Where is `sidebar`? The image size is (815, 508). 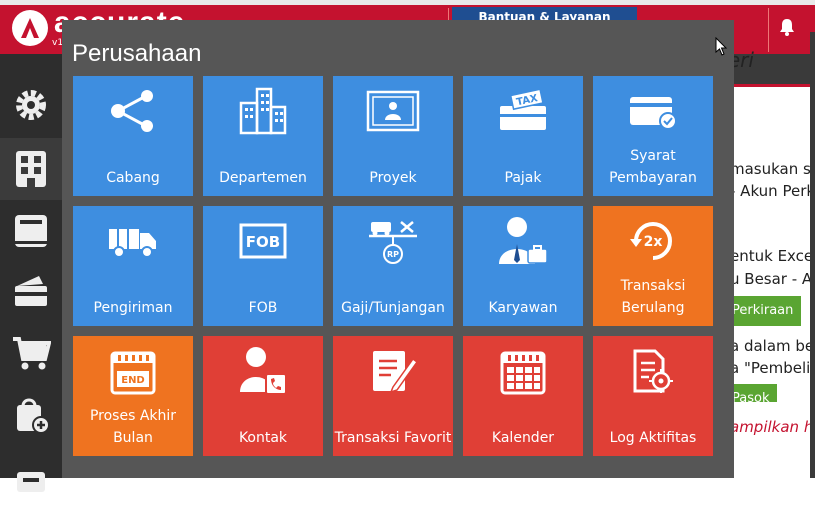 sidebar is located at coordinates (31, 273).